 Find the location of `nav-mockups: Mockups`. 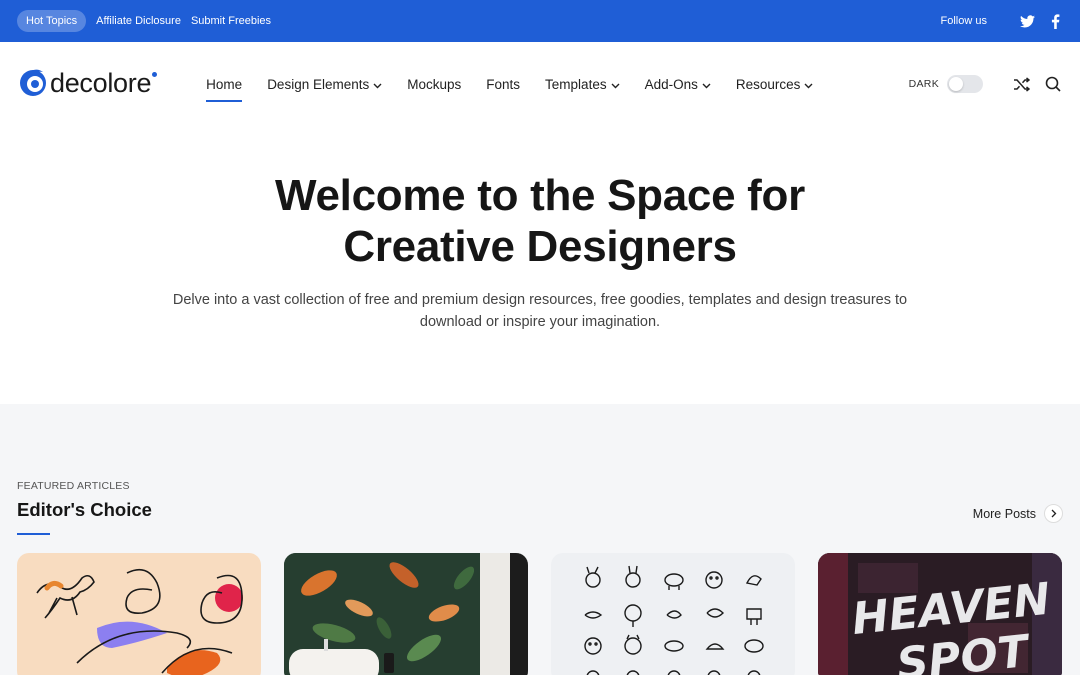

nav-mockups: Mockups is located at coordinates (434, 84).